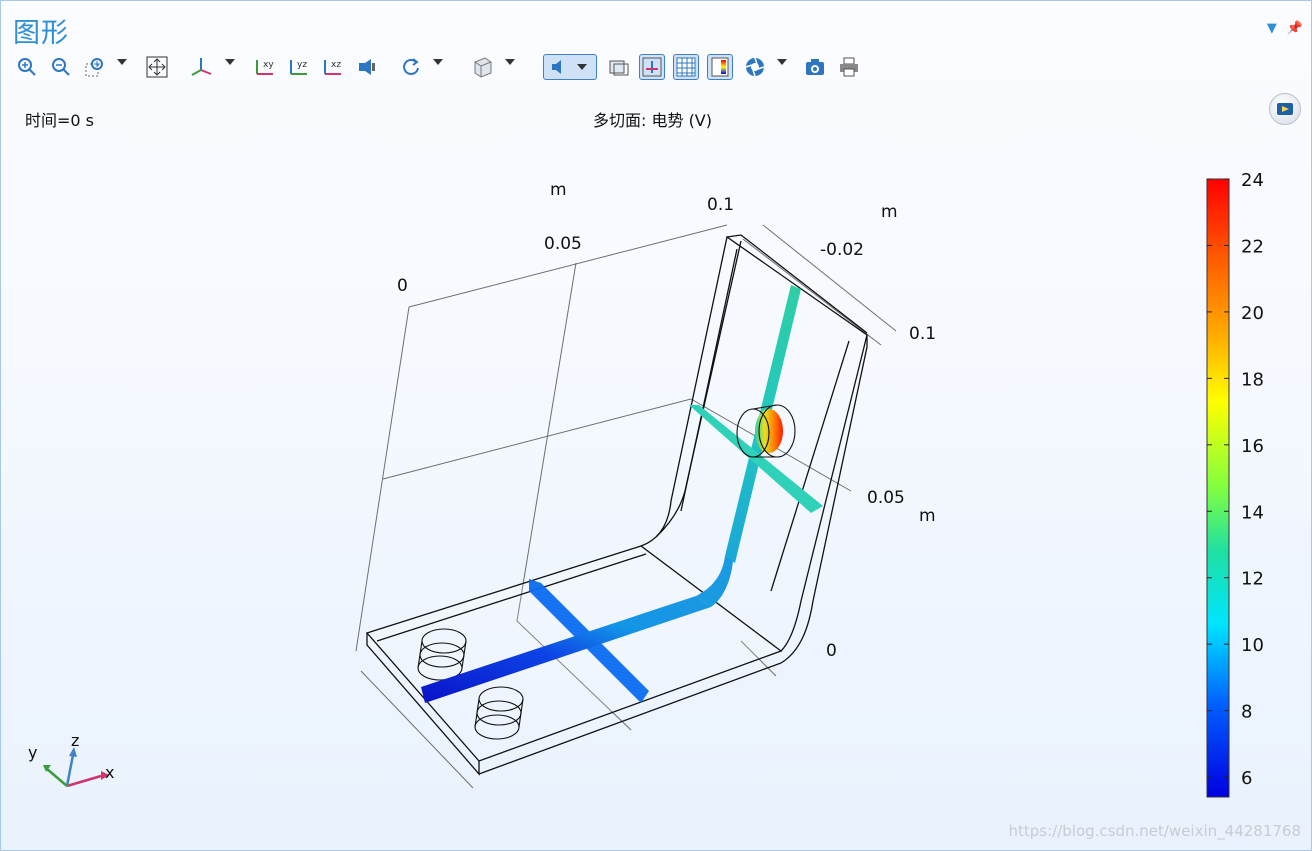 The image size is (1312, 851). Describe the element at coordinates (1252, 512) in the screenshot. I see `colorbar-tick-label: 14` at that location.